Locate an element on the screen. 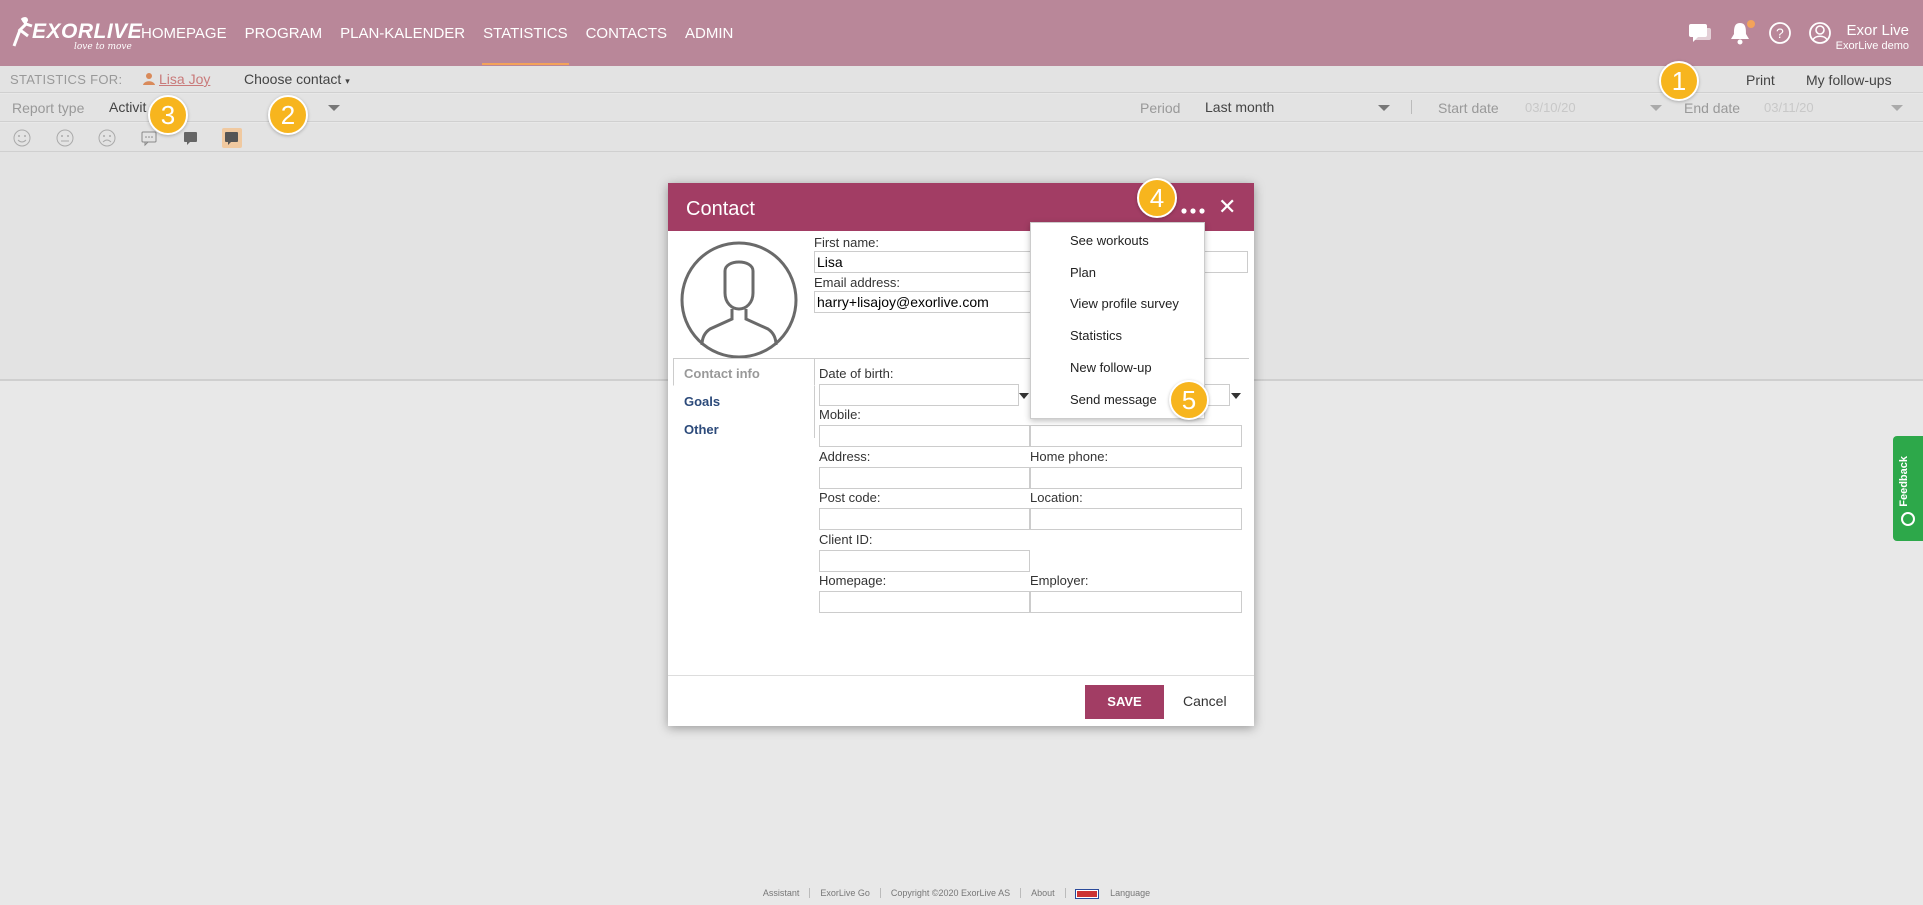 This screenshot has width=1923, height=905. step-badge-2: 2 is located at coordinates (288, 115).